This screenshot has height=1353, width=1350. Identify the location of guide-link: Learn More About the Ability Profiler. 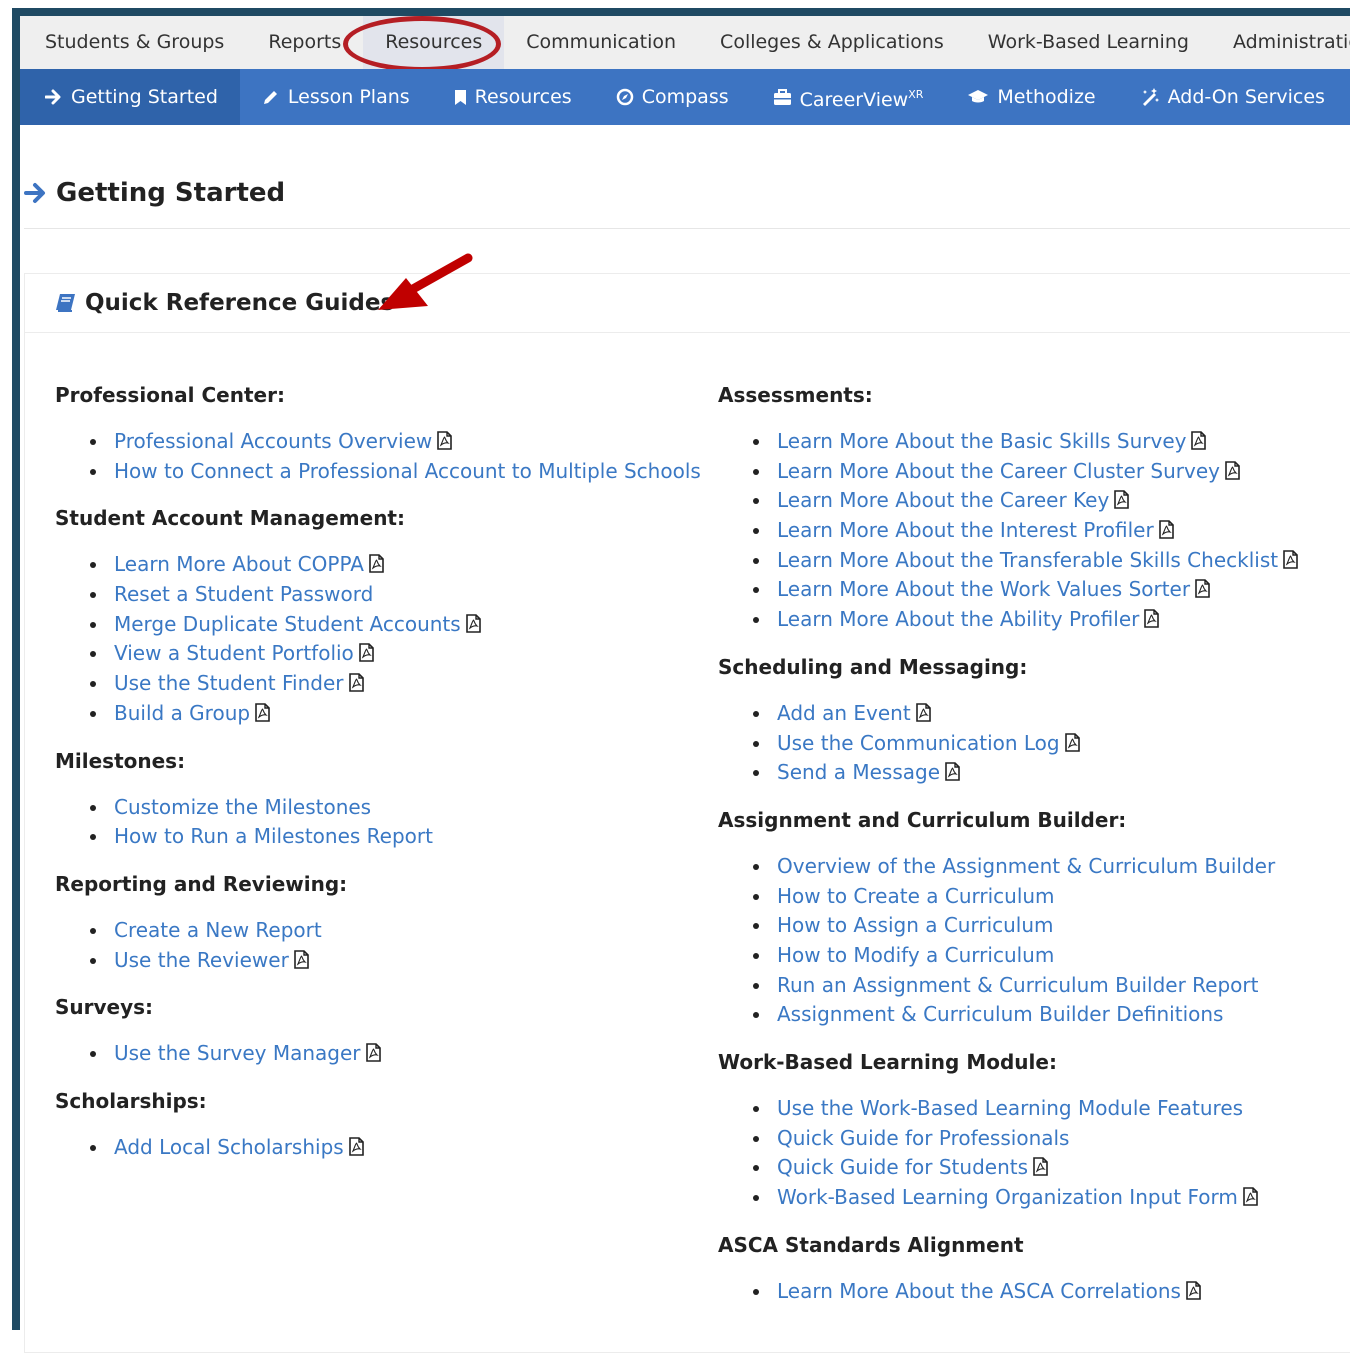
(958, 619).